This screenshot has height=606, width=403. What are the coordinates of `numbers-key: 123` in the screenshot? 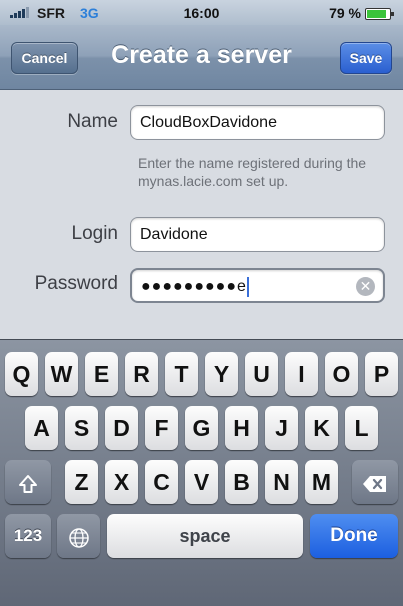 It's located at (28, 536).